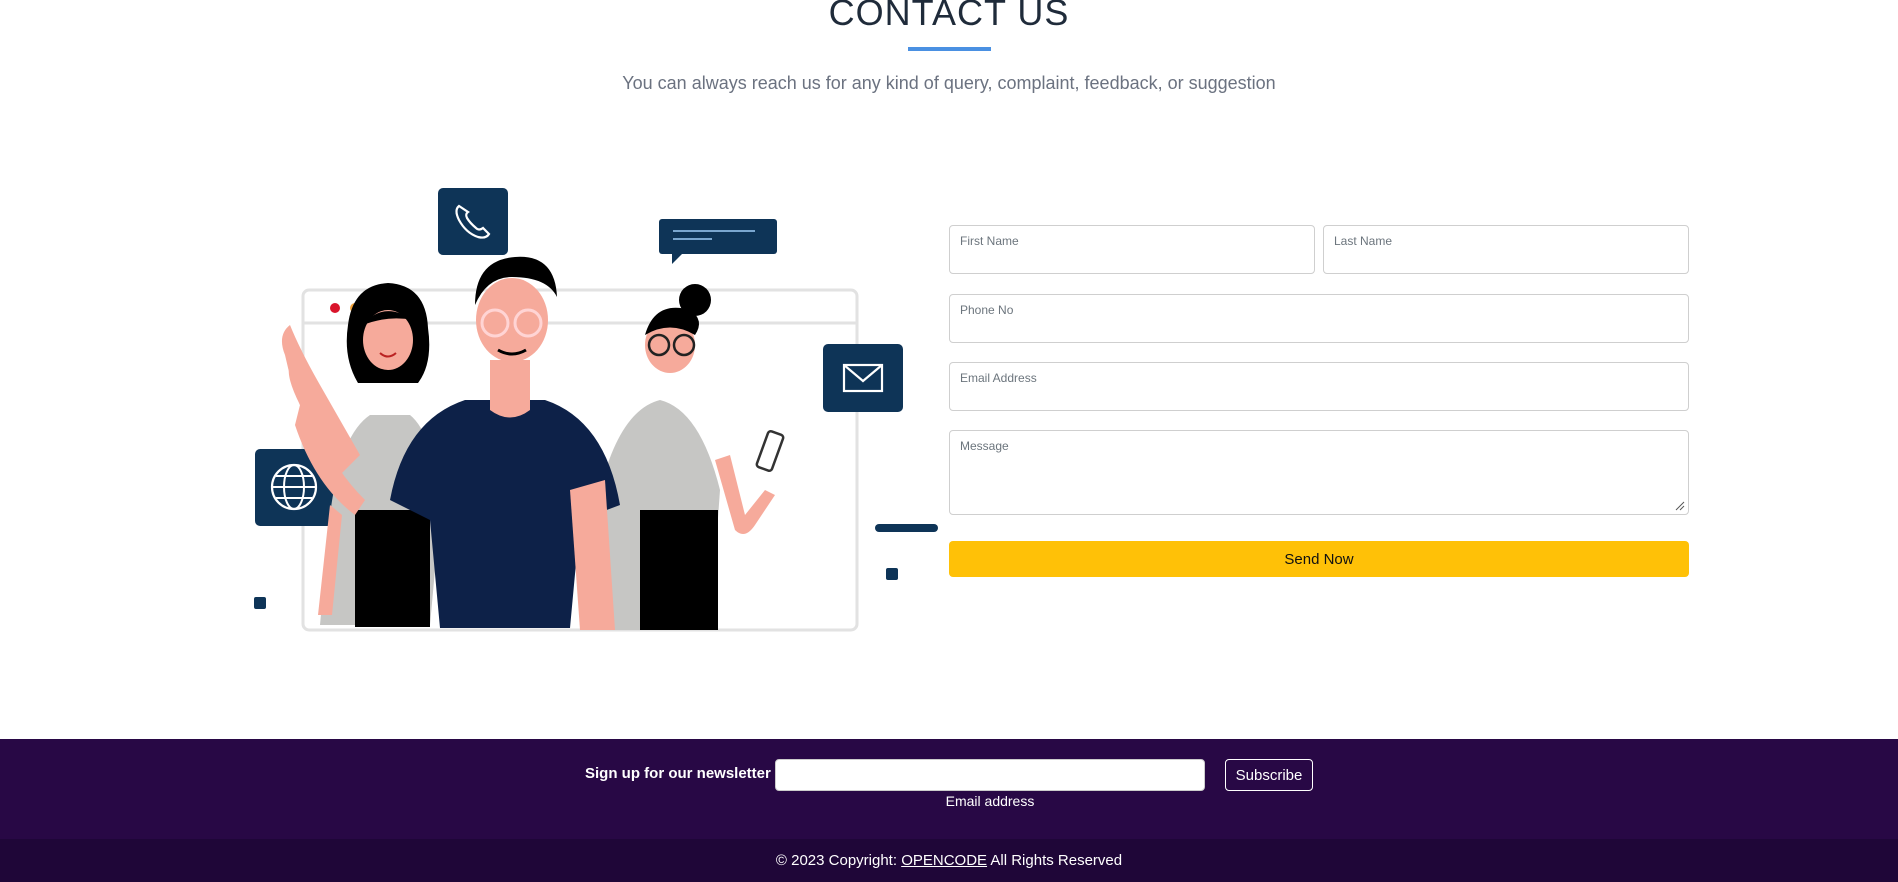 The width and height of the screenshot is (1898, 882). Describe the element at coordinates (473, 221) in the screenshot. I see `phone-icon` at that location.